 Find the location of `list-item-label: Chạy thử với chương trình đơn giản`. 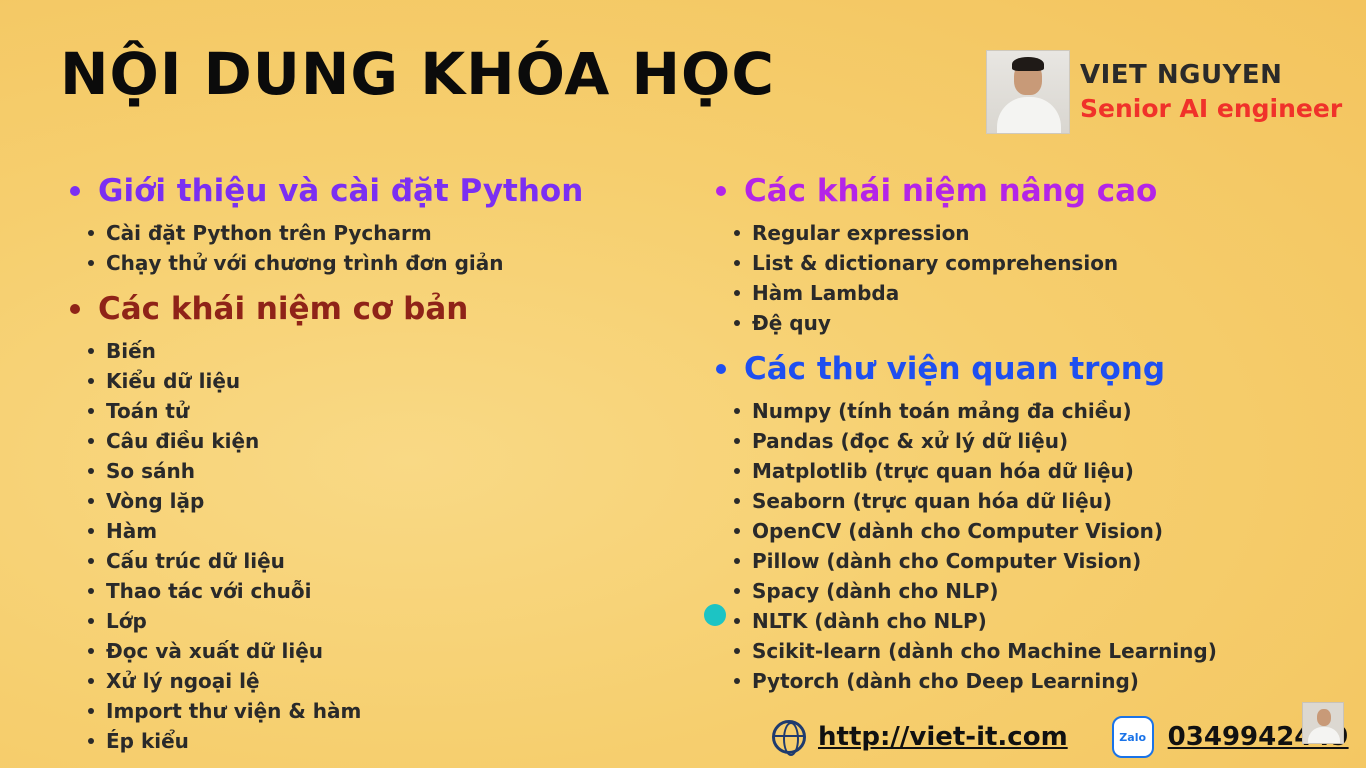

list-item-label: Chạy thử với chương trình đơn giản is located at coordinates (305, 263).